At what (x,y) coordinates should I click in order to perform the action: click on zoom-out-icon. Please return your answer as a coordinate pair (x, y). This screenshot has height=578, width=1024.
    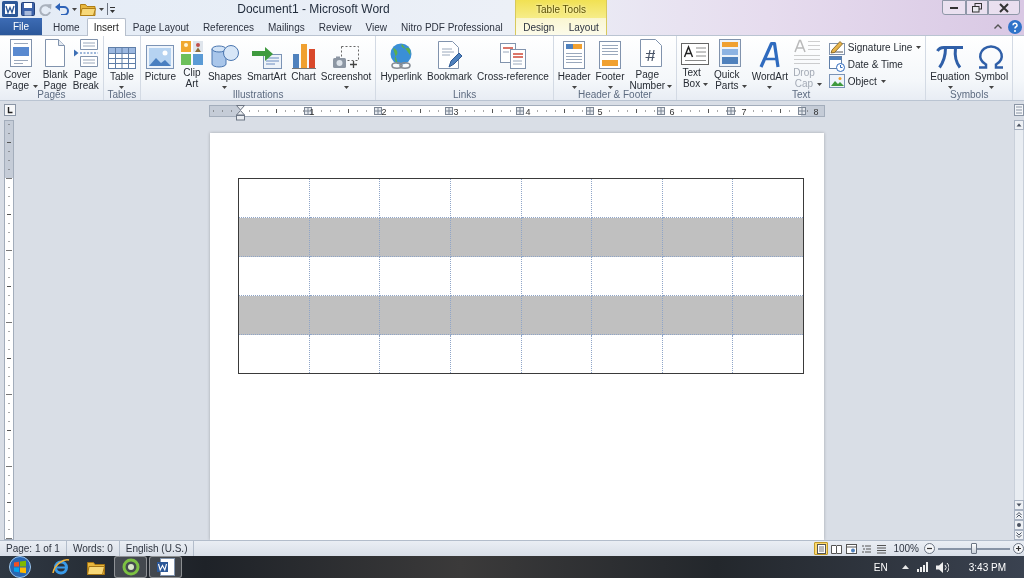
    Looking at the image, I should click on (929, 548).